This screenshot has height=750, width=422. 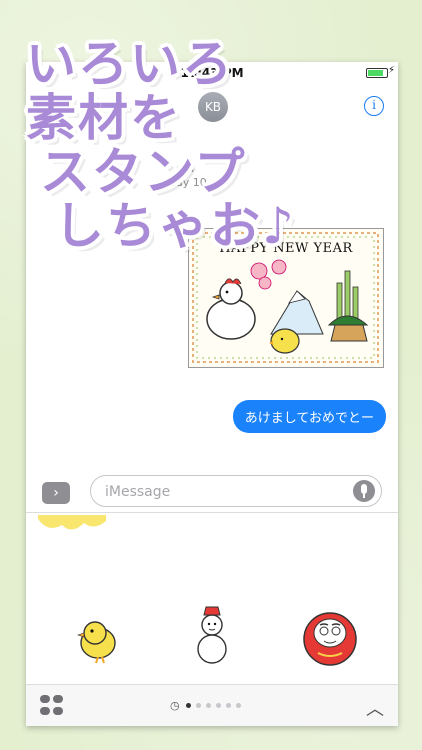 I want to click on timestamp-line-2: ay 10, so click(x=191, y=182).